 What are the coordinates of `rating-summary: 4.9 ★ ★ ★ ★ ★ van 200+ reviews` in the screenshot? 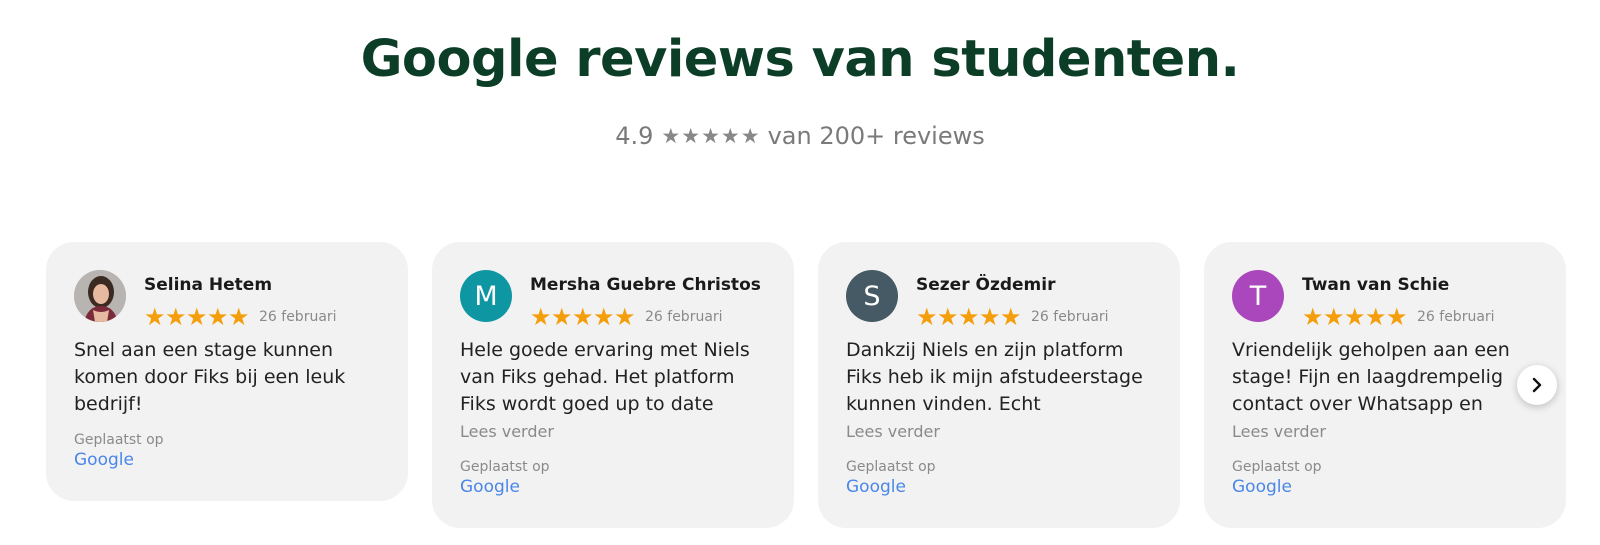 It's located at (800, 136).